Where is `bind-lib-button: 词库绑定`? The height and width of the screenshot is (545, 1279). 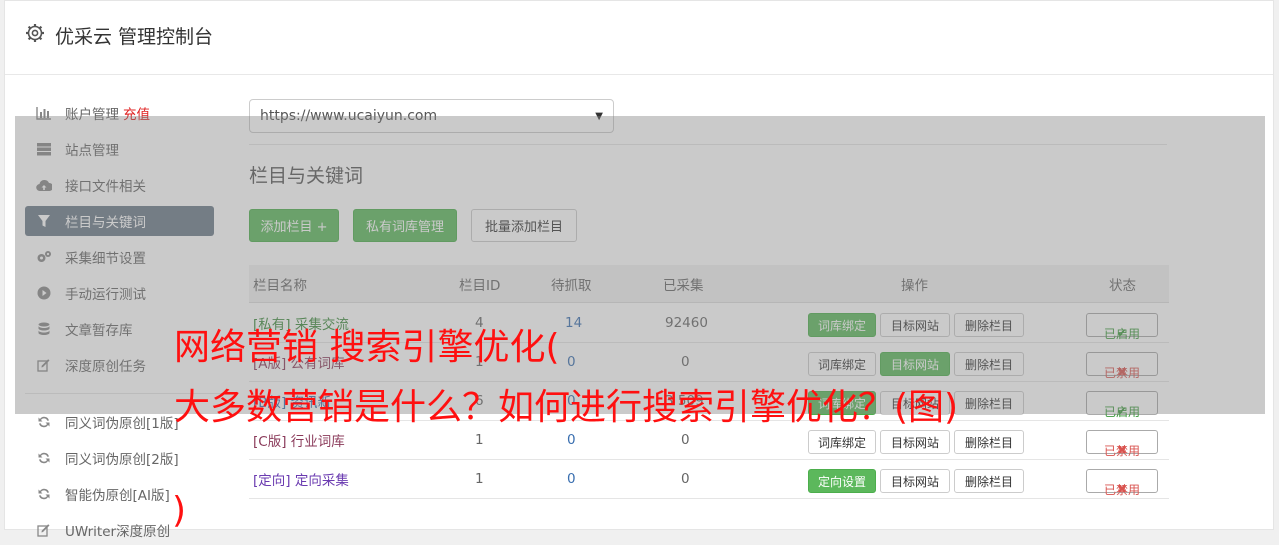
bind-lib-button: 词库绑定 is located at coordinates (842, 442).